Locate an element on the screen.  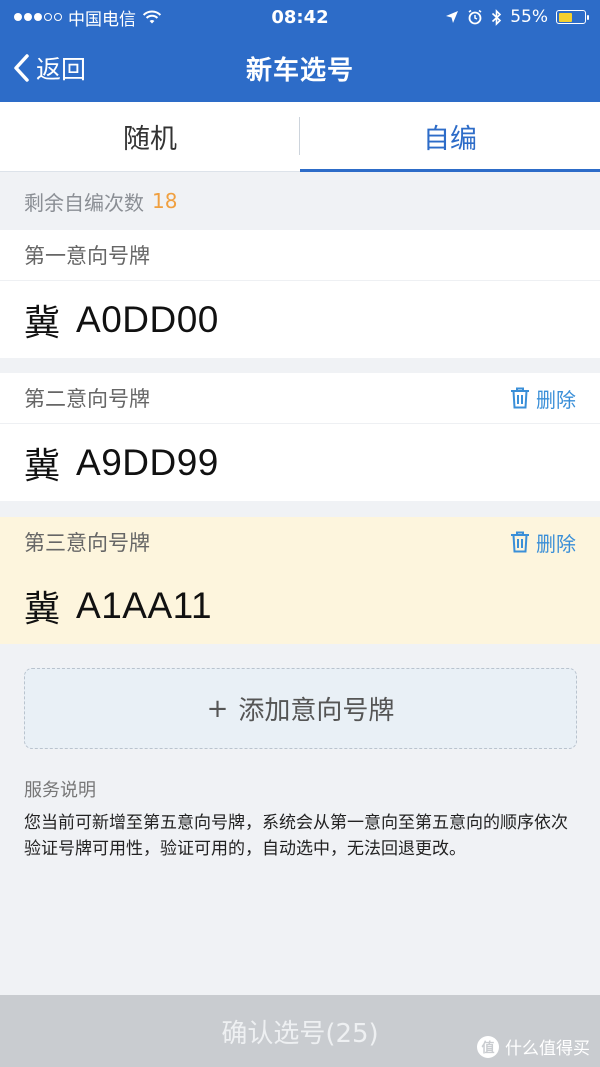
plate-card-2: 第二意向号牌 删除 冀 A9DD99 is located at coordinates (300, 437).